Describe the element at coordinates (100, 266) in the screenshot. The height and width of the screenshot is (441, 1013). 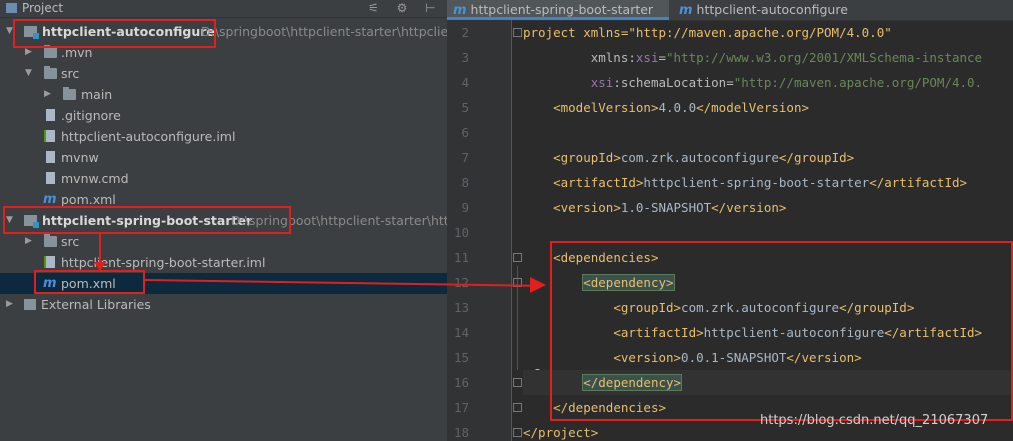
I see `annotation-arrowhead-down` at that location.